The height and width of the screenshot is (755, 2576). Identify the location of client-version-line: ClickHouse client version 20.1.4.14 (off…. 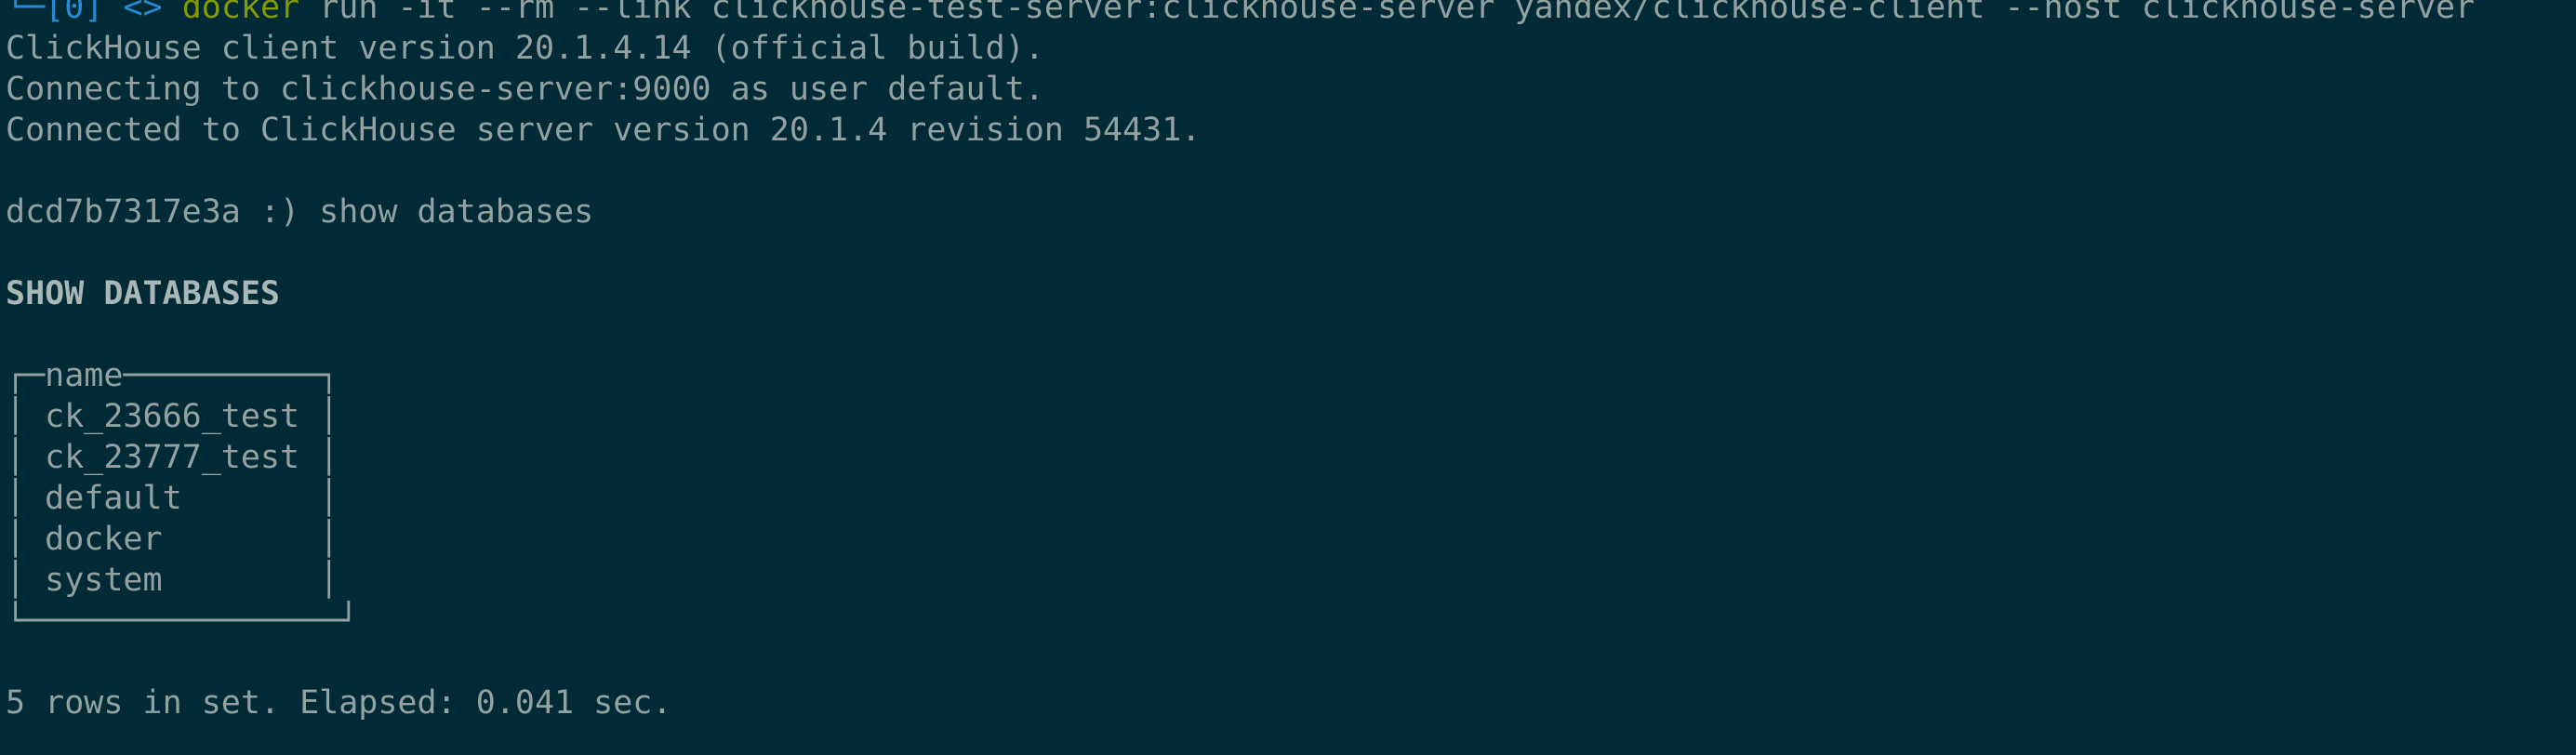
(525, 48).